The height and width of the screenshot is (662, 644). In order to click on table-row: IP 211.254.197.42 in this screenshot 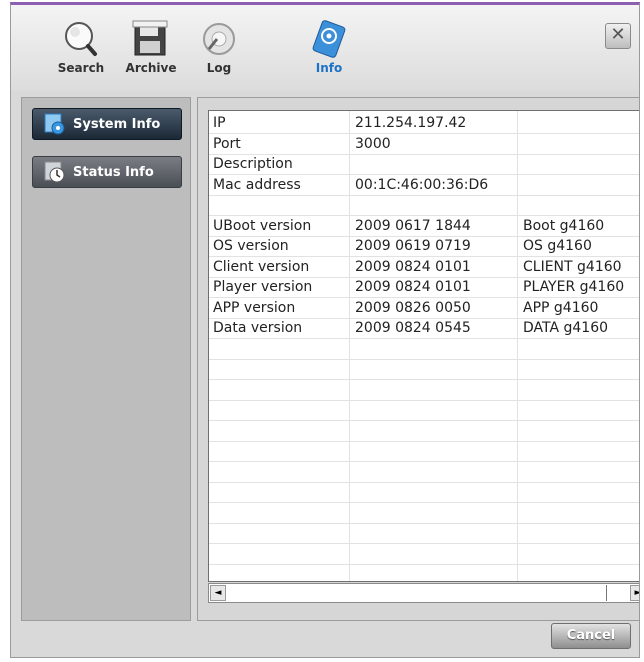, I will do `click(424, 123)`.